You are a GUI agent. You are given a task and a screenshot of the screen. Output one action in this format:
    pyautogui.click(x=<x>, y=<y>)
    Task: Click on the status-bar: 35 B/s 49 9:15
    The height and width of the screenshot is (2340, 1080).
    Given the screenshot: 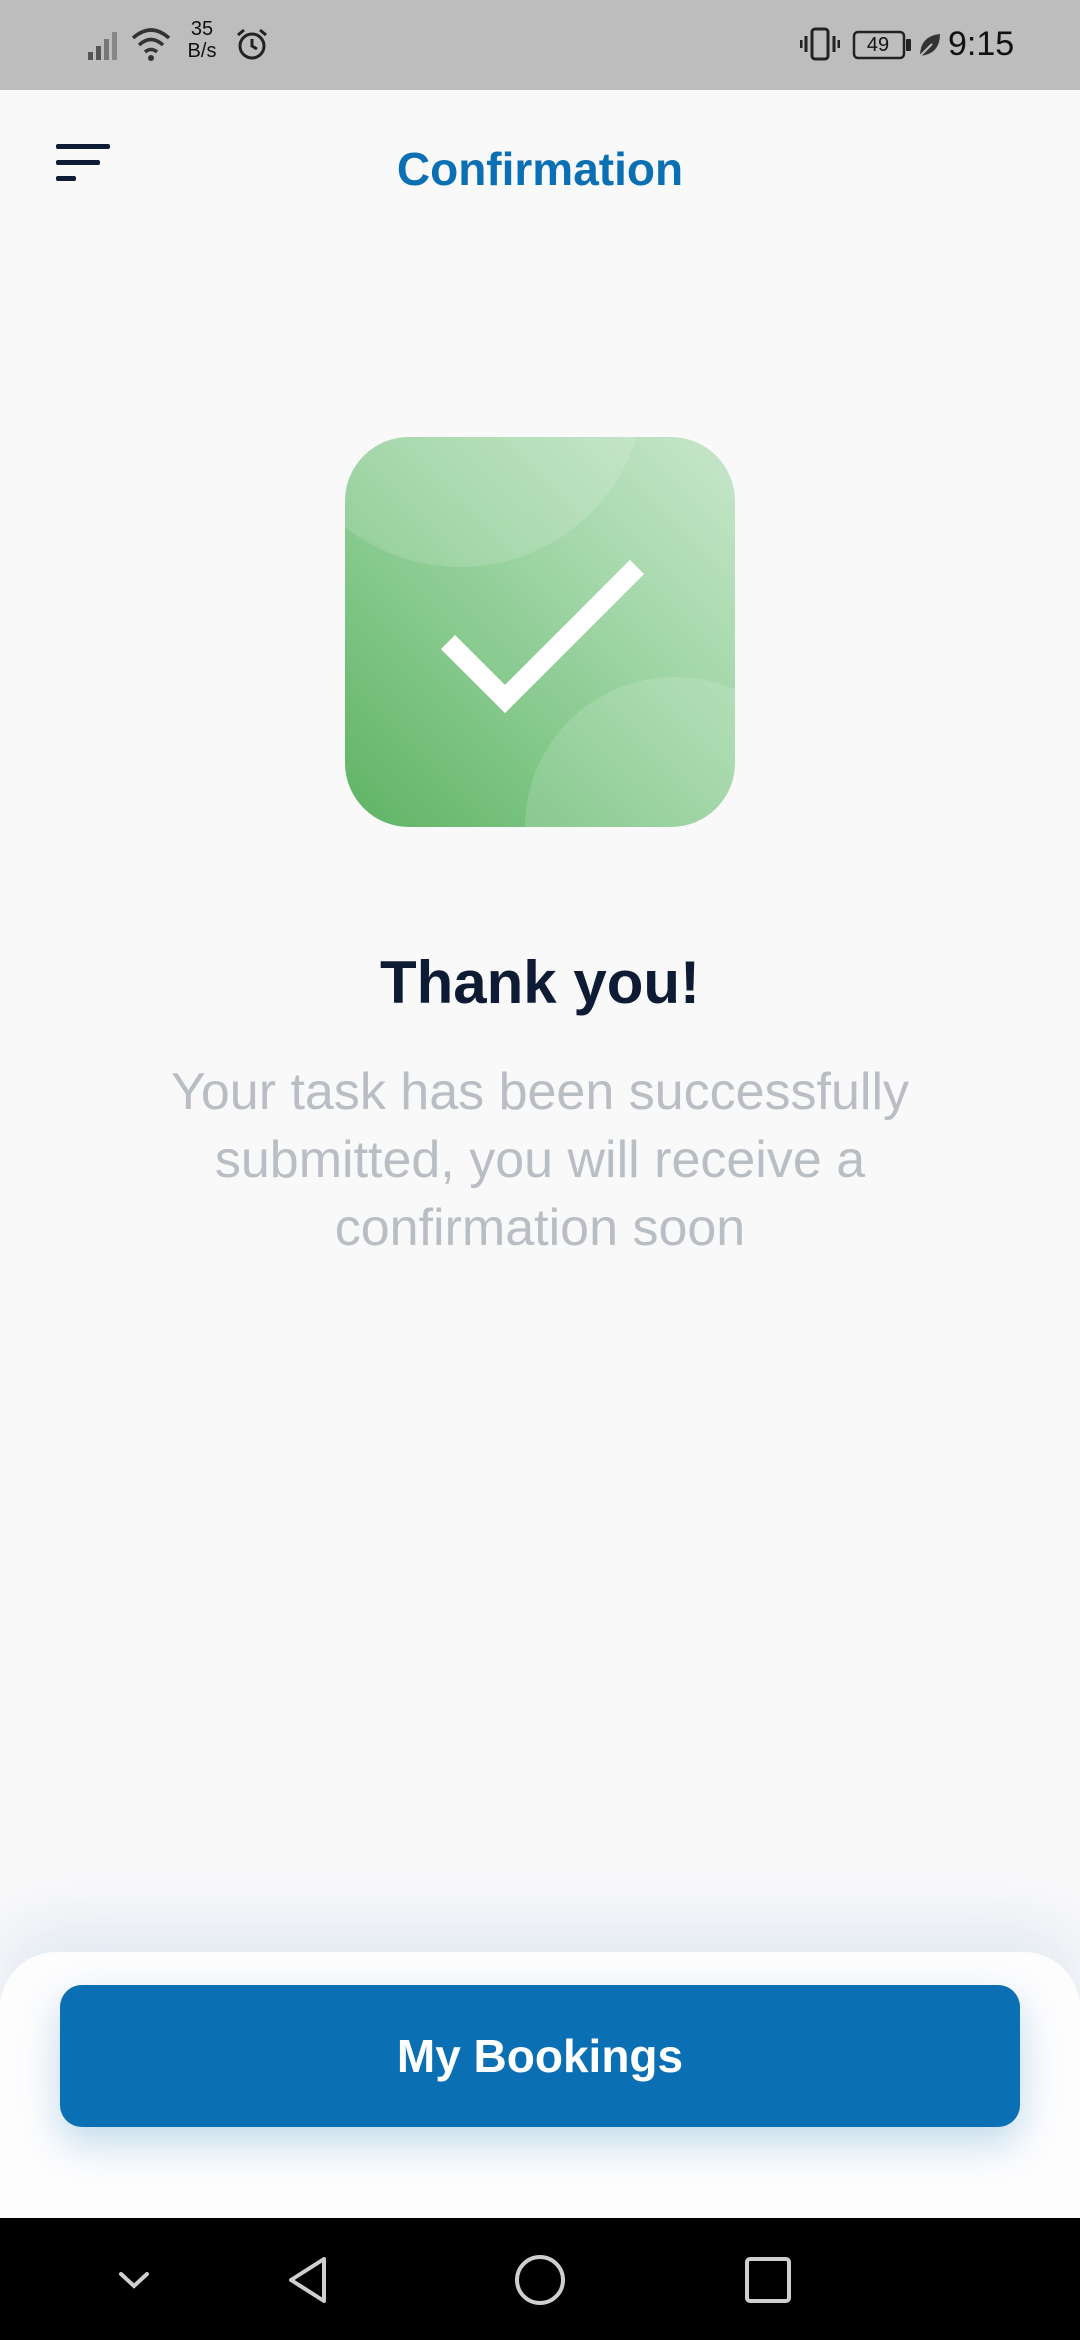 What is the action you would take?
    pyautogui.click(x=540, y=45)
    